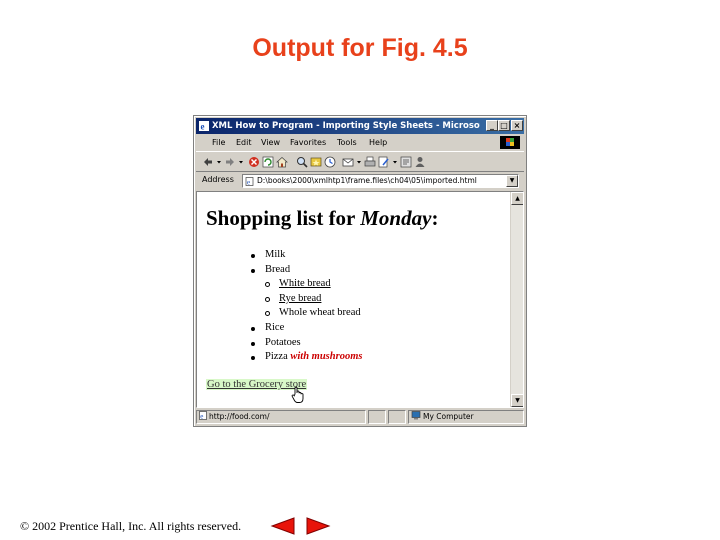  I want to click on search-icon, so click(302, 162).